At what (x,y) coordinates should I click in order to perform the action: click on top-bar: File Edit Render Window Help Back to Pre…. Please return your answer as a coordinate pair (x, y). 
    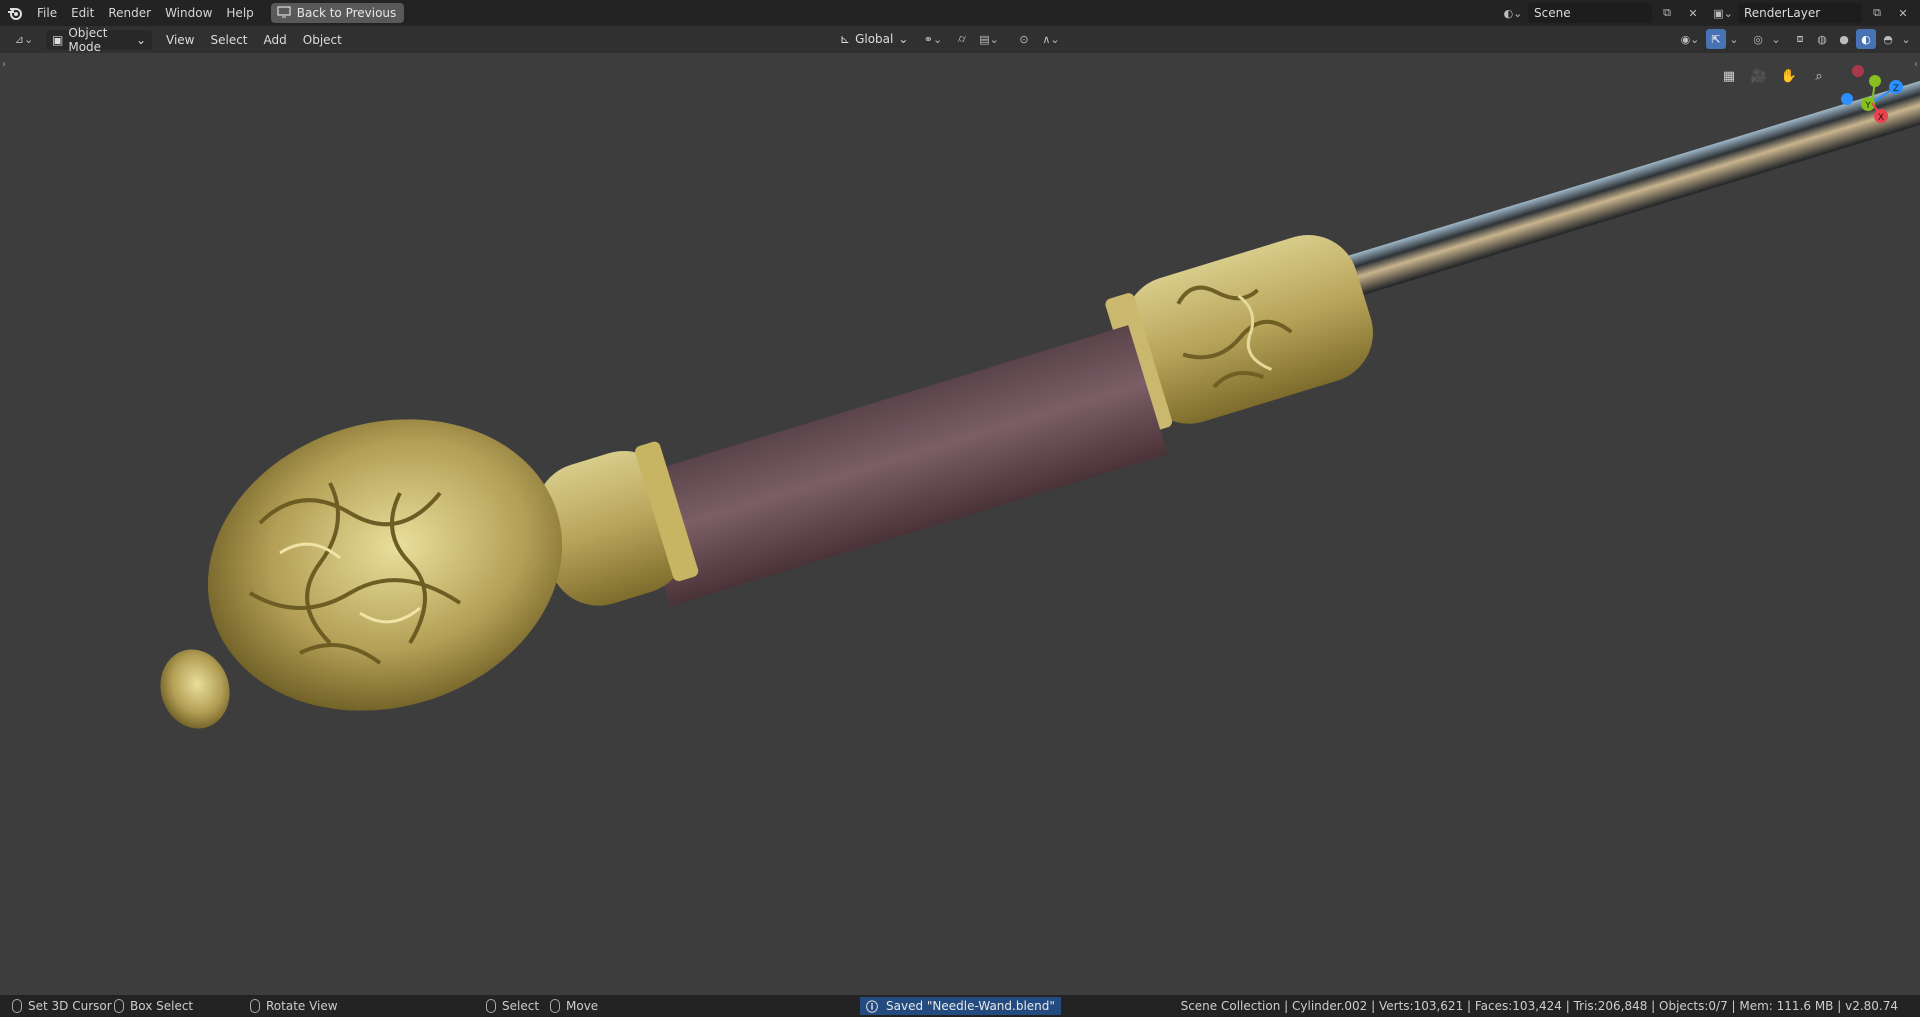
    Looking at the image, I should click on (960, 13).